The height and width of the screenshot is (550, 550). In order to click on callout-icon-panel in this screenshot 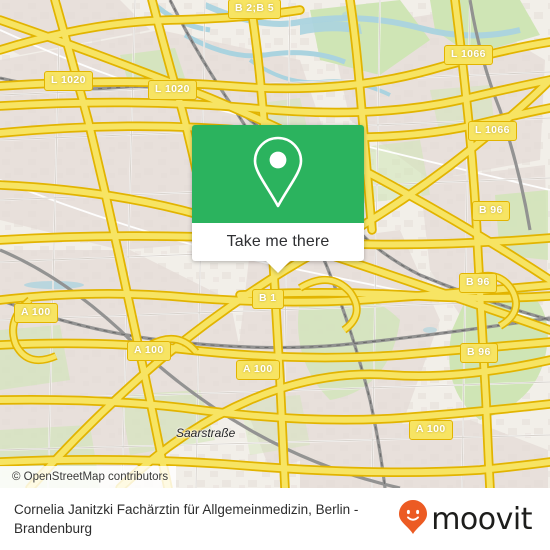, I will do `click(278, 174)`.